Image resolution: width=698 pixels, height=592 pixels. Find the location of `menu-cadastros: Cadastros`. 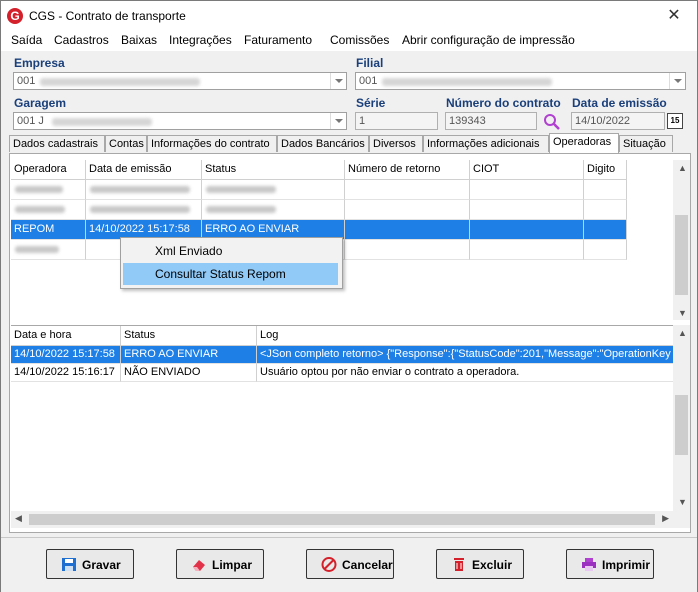

menu-cadastros: Cadastros is located at coordinates (81, 40).